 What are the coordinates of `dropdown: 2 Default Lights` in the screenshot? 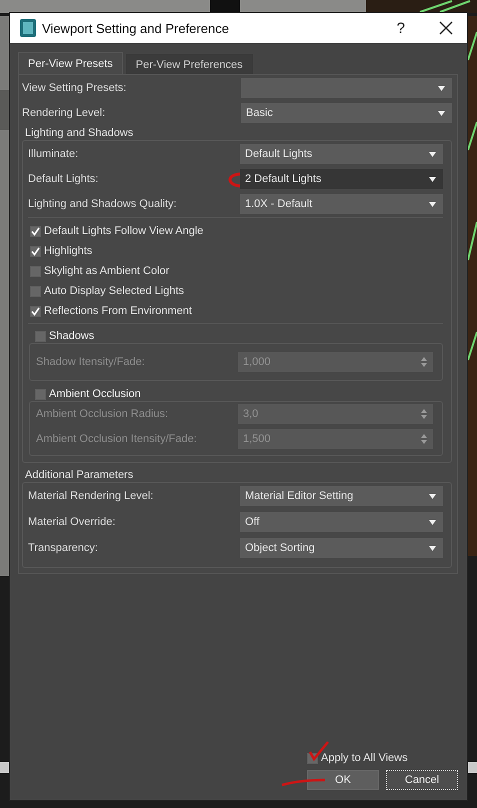 It's located at (341, 179).